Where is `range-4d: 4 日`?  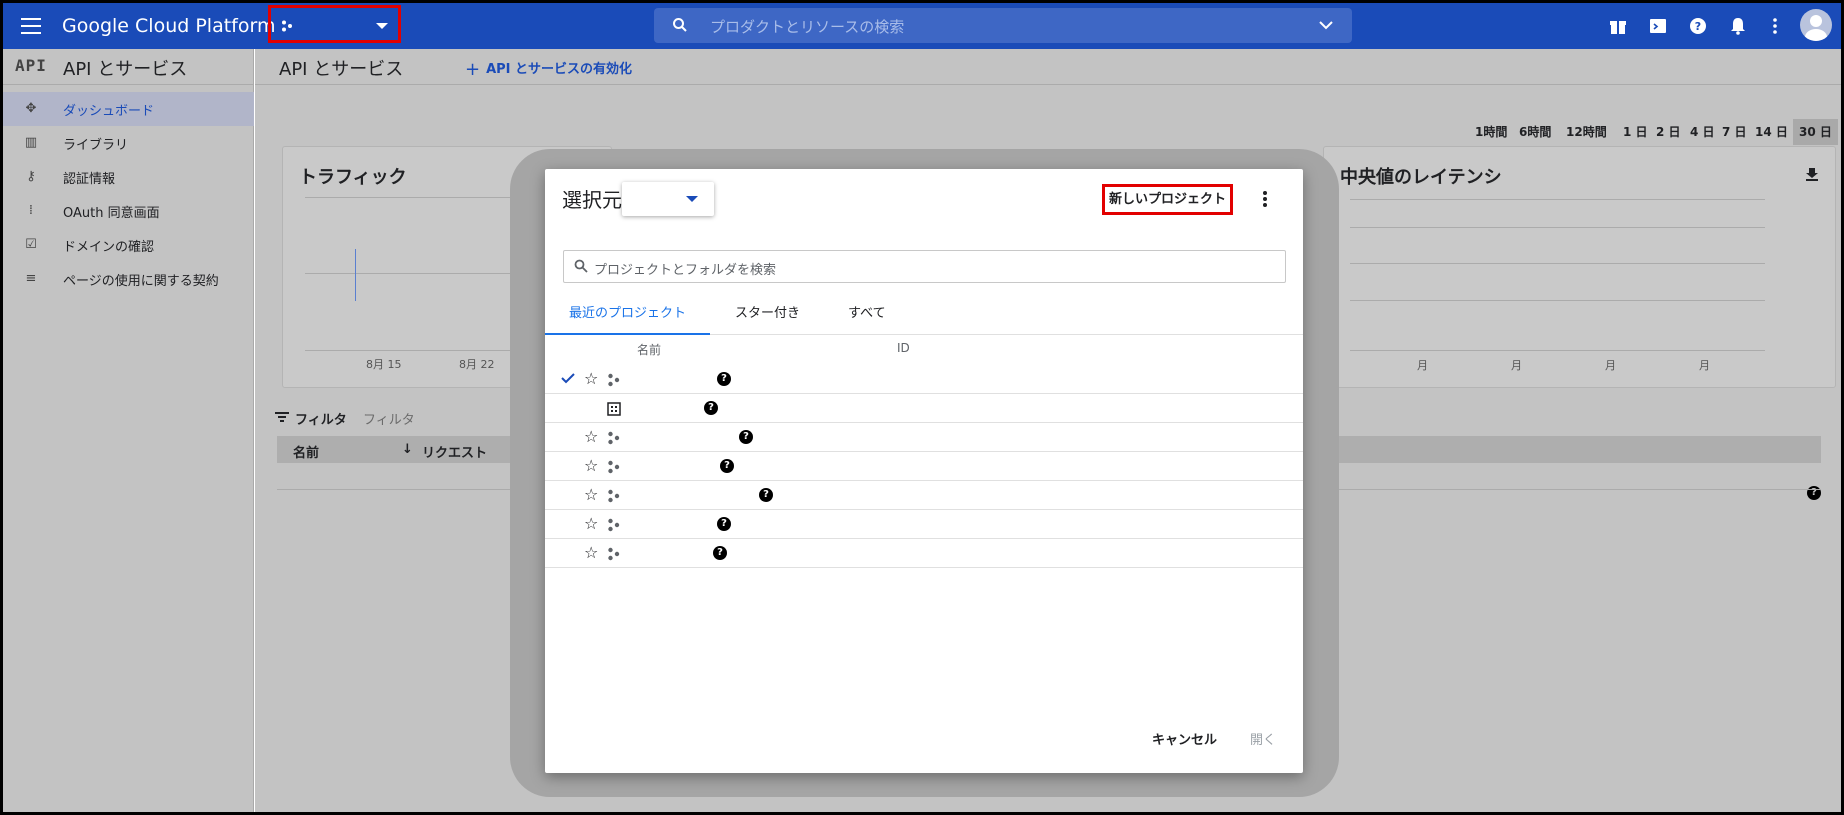 range-4d: 4 日 is located at coordinates (1702, 132).